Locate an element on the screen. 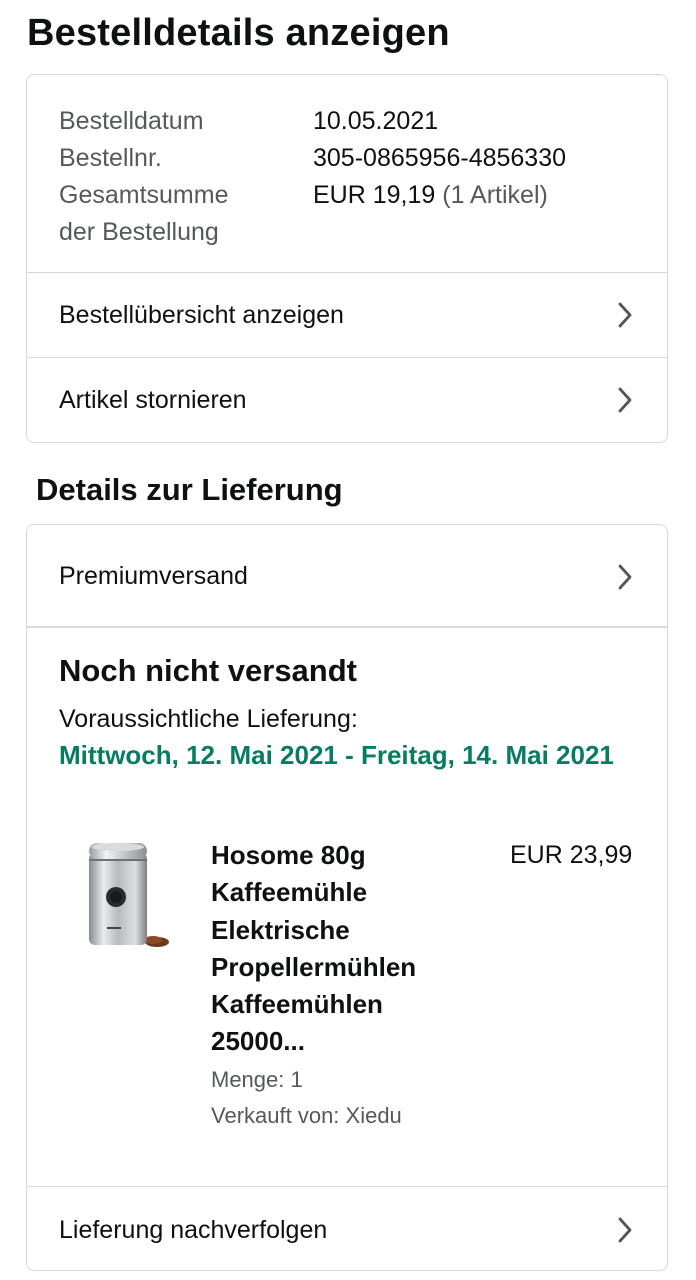 Image resolution: width=696 pixels, height=1280 pixels. order-overview-label: Bestellübersicht anzeigen is located at coordinates (201, 315).